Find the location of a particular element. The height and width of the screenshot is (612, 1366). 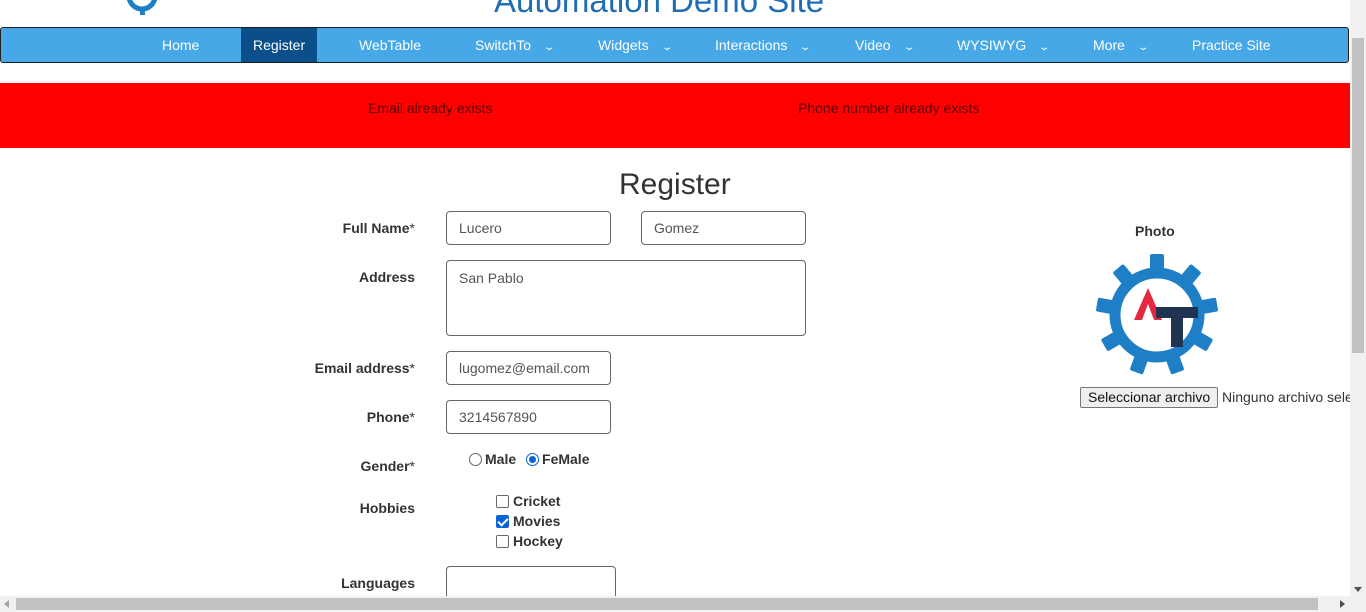

hobby-movies-label: Movies is located at coordinates (537, 521).